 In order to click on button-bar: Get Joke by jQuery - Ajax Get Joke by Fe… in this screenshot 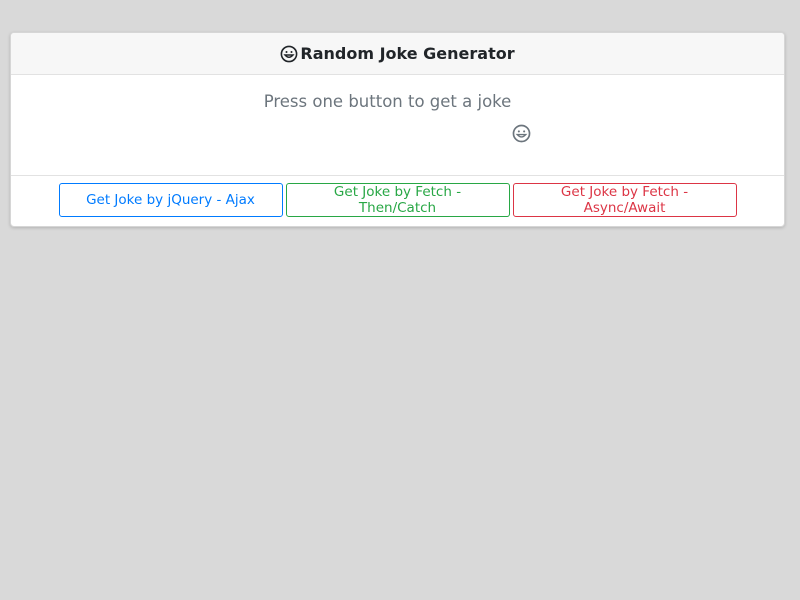, I will do `click(397, 196)`.